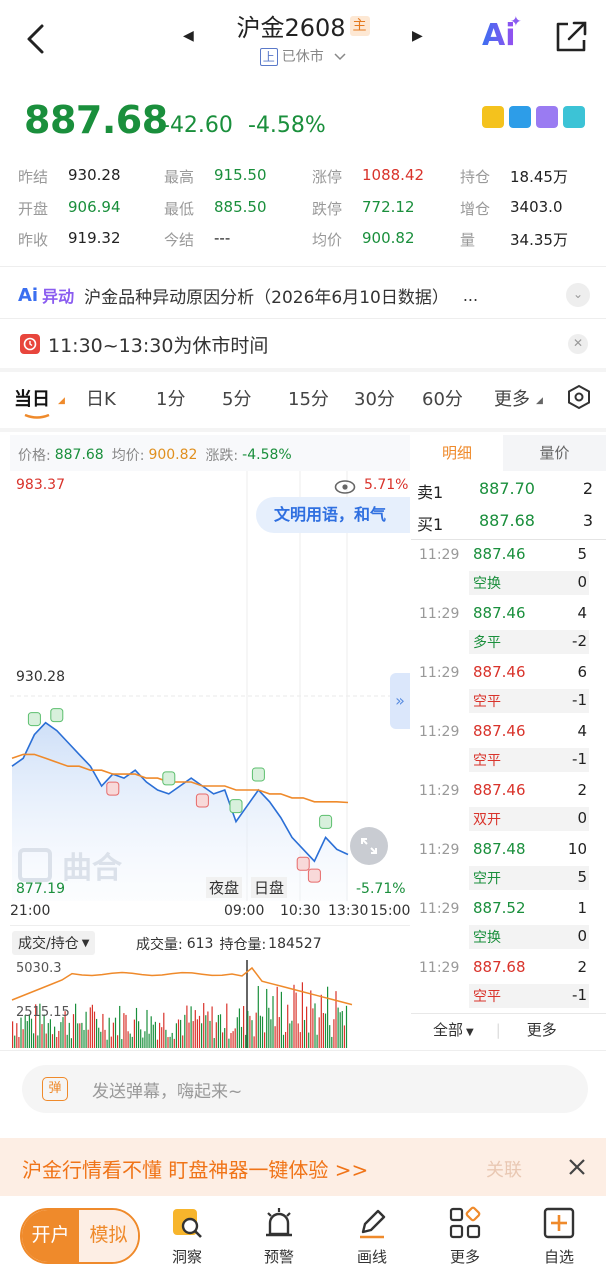 This screenshot has height=1279, width=606. What do you see at coordinates (579, 397) in the screenshot?
I see `settings-hexagon-icon` at bounding box center [579, 397].